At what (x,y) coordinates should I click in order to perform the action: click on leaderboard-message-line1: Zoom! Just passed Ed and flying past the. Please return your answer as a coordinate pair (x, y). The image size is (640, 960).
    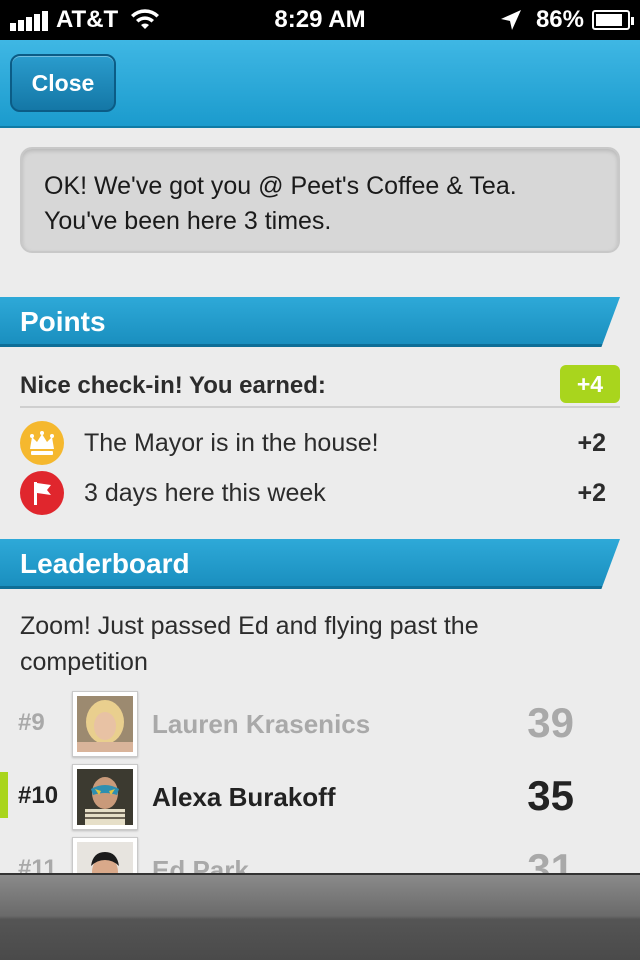
    Looking at the image, I should click on (249, 626).